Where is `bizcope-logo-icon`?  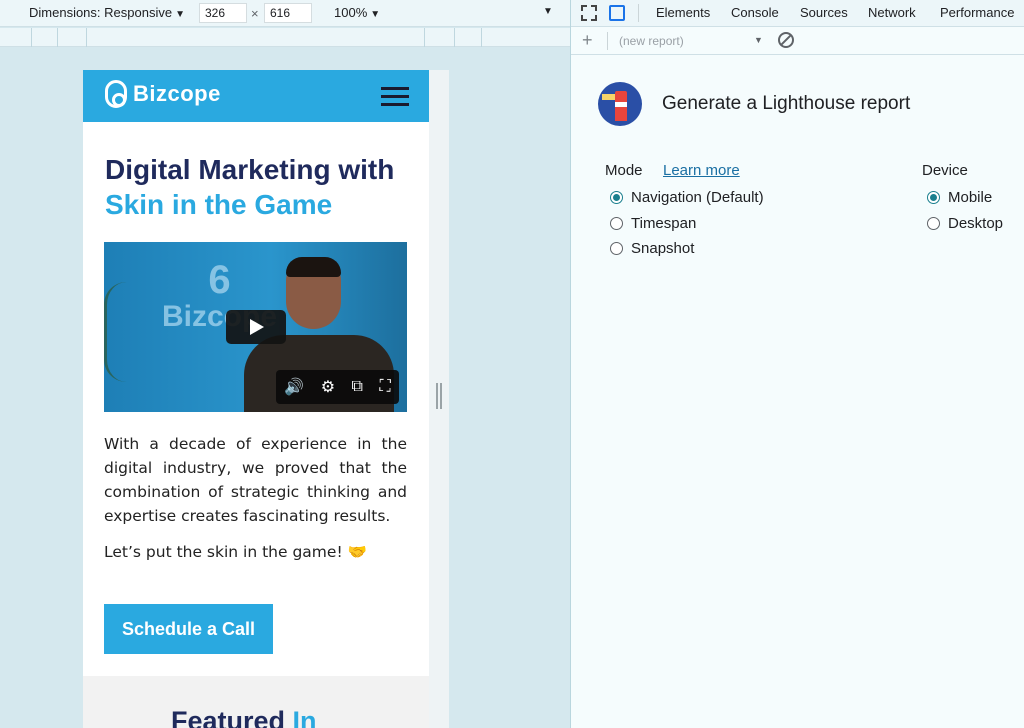 bizcope-logo-icon is located at coordinates (116, 94).